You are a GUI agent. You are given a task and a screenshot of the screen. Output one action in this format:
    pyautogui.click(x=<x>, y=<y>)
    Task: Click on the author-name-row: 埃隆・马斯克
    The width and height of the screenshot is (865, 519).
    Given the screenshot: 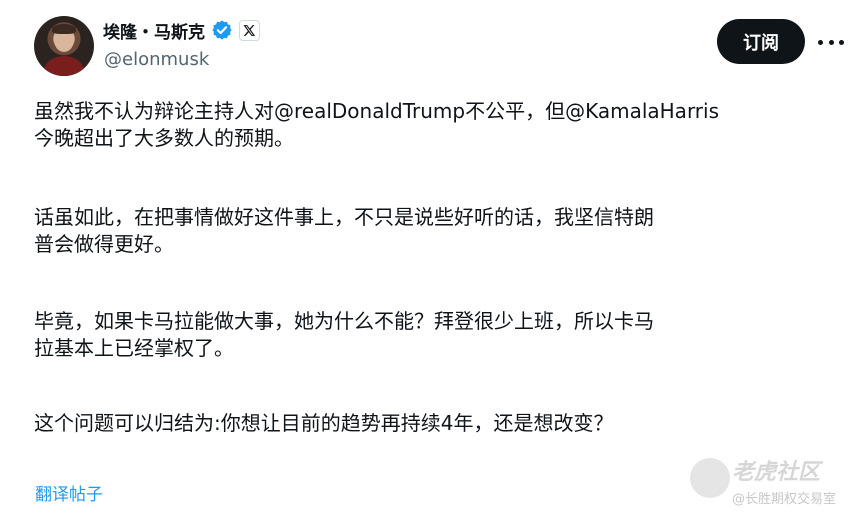 What is the action you would take?
    pyautogui.click(x=181, y=30)
    